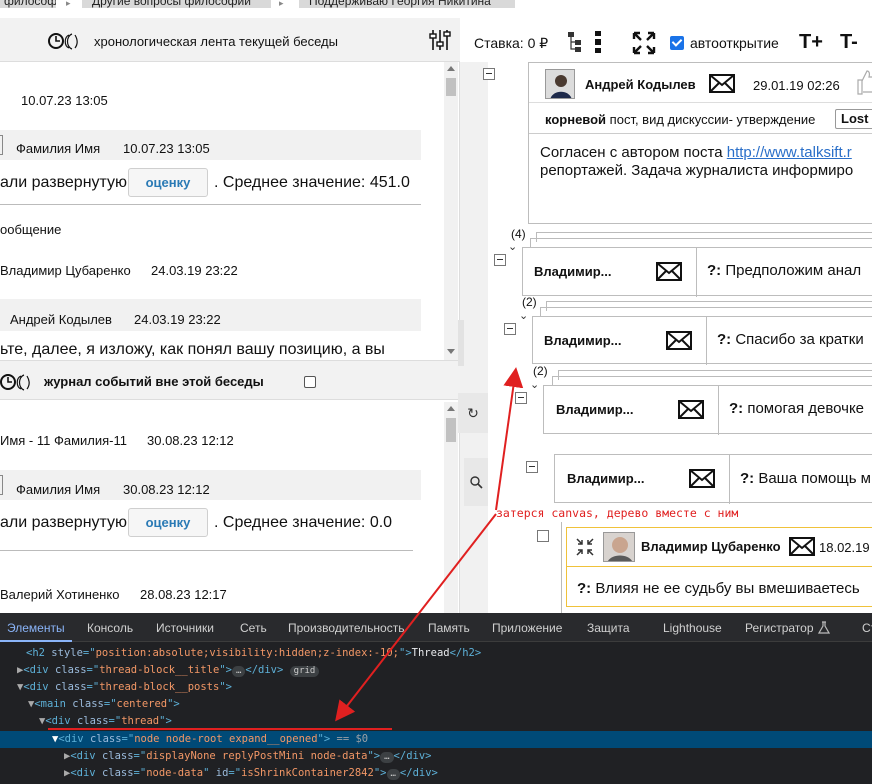 The width and height of the screenshot is (872, 784). I want to click on annotation-arrows, so click(429, 544).